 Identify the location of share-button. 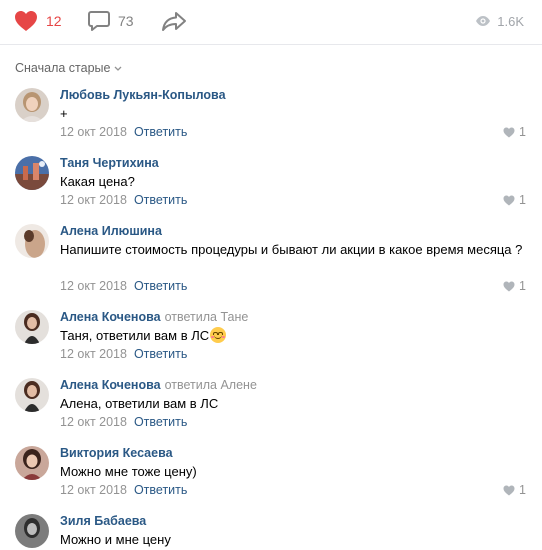
(174, 21).